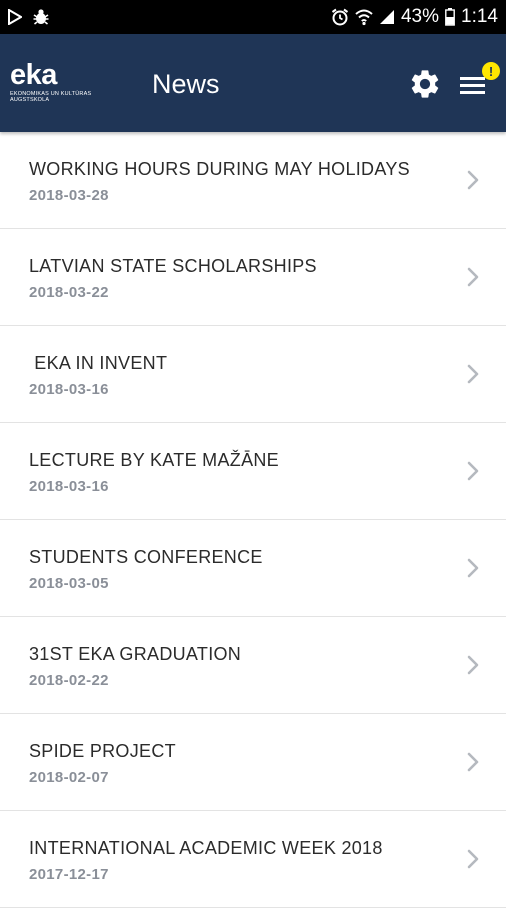 The width and height of the screenshot is (506, 908). I want to click on news-date: 2018-02-22, so click(69, 680).